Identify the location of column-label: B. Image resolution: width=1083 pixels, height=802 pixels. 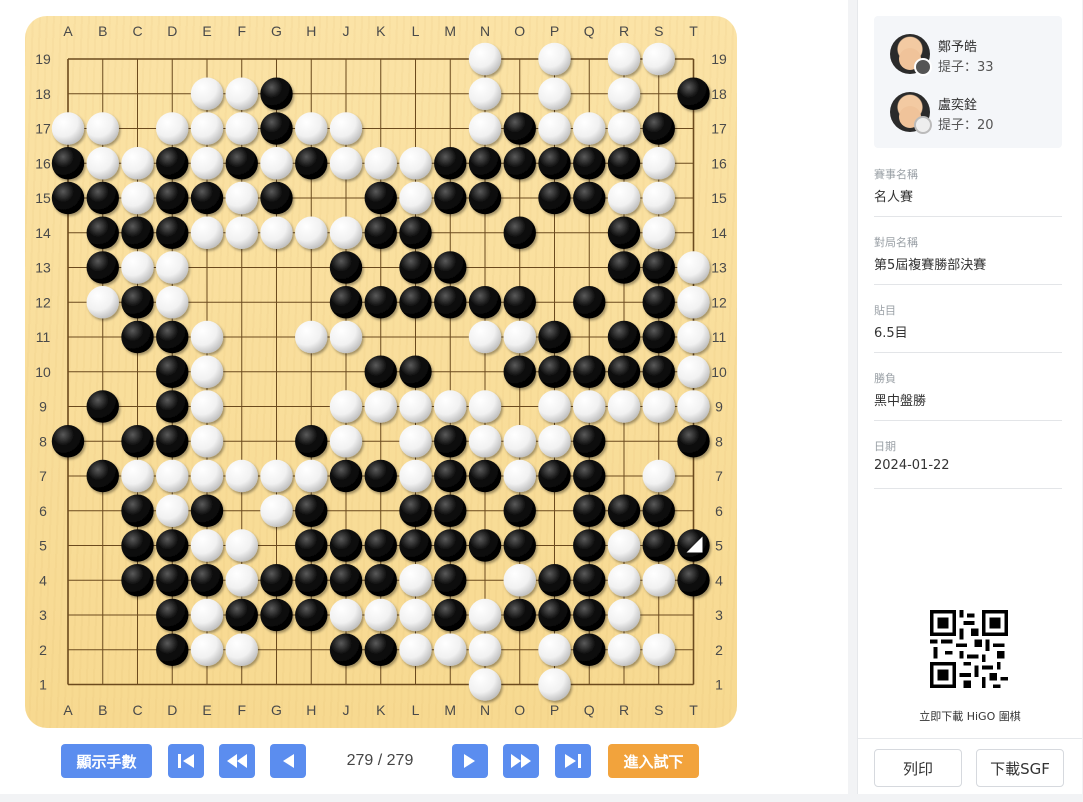
(102, 31).